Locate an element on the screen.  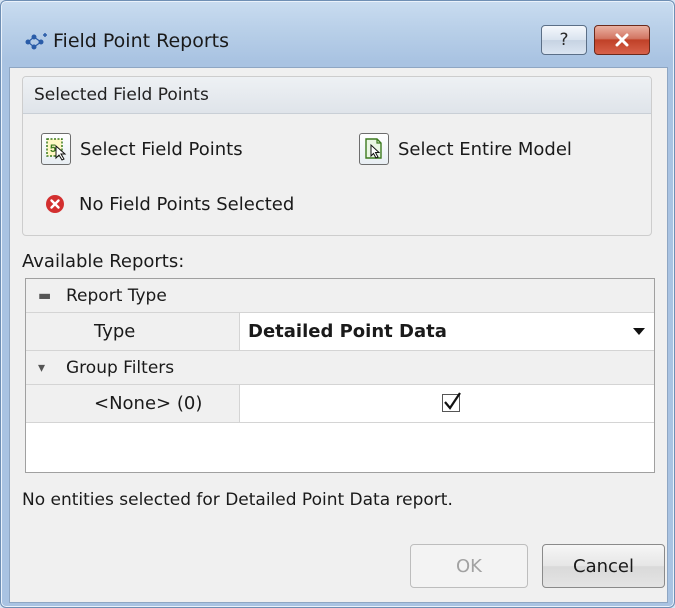
group-filter-value is located at coordinates (447, 403).